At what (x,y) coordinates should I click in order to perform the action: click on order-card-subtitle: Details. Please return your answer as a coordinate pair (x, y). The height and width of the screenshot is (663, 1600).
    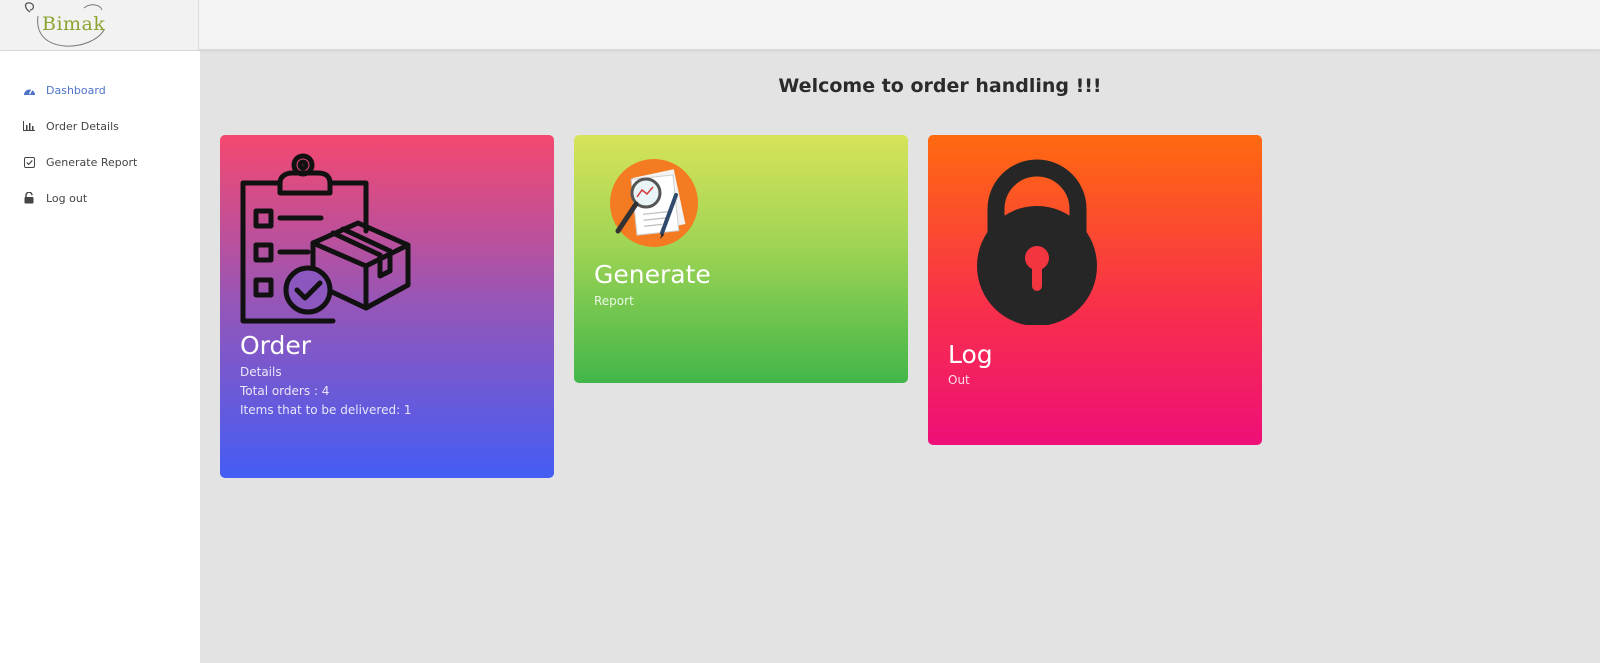
    Looking at the image, I should click on (261, 372).